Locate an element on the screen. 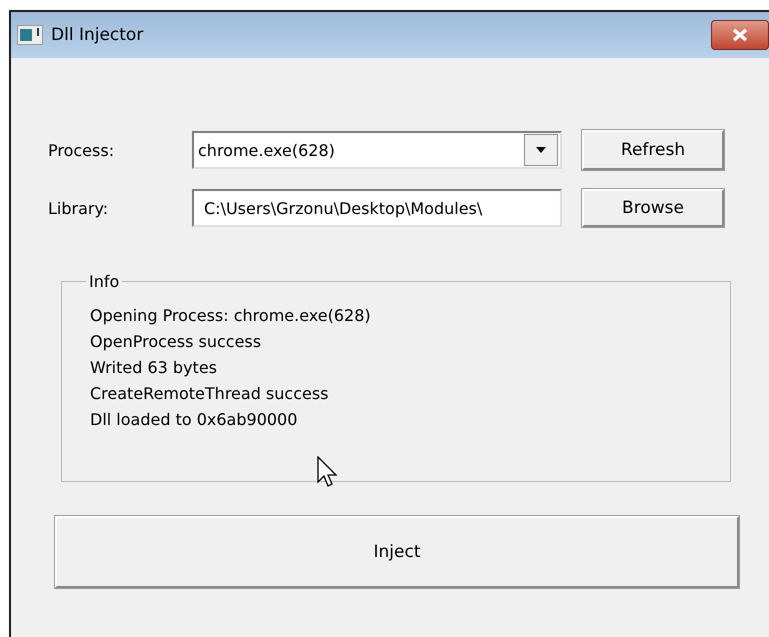 The height and width of the screenshot is (637, 769). window-title: Dll Injector is located at coordinates (97, 35).